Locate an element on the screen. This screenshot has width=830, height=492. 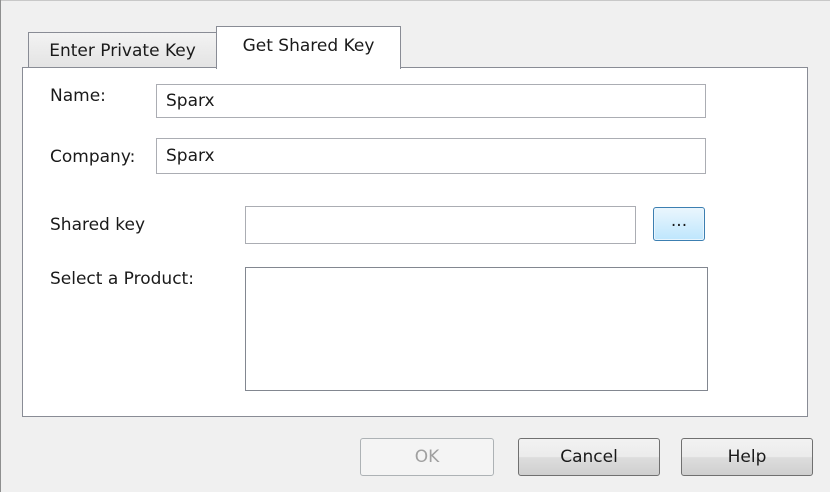
window-left-border is located at coordinates (0, 246).